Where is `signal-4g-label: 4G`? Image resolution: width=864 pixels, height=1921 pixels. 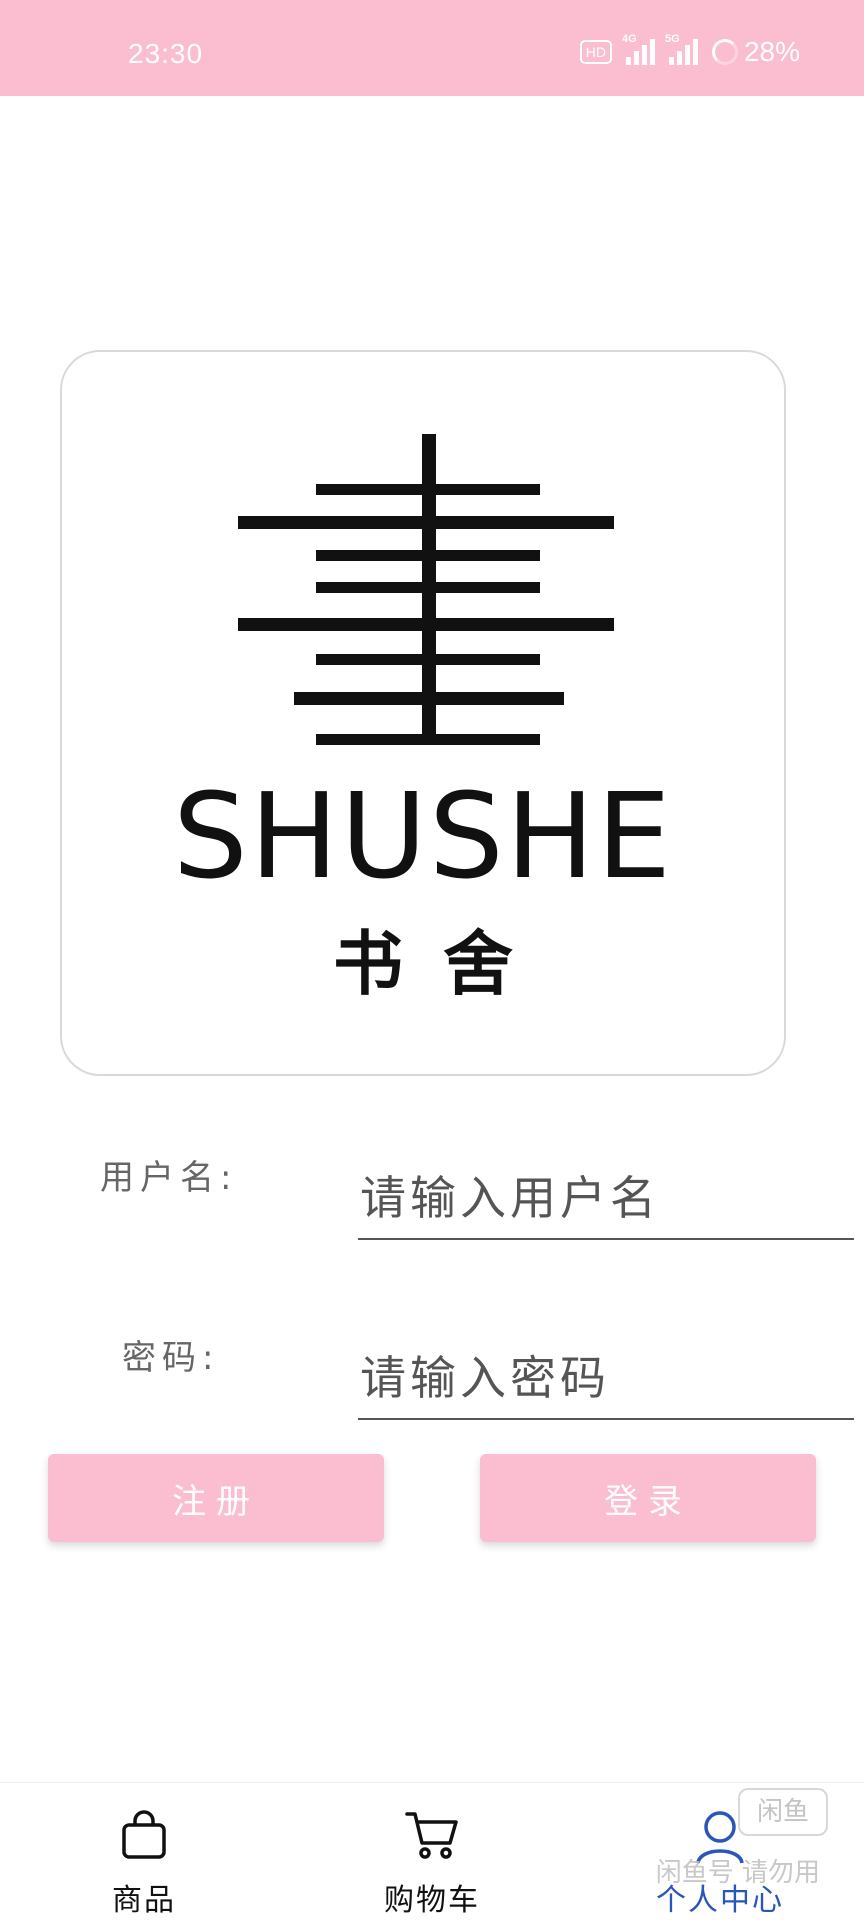
signal-4g-label: 4G is located at coordinates (629, 39).